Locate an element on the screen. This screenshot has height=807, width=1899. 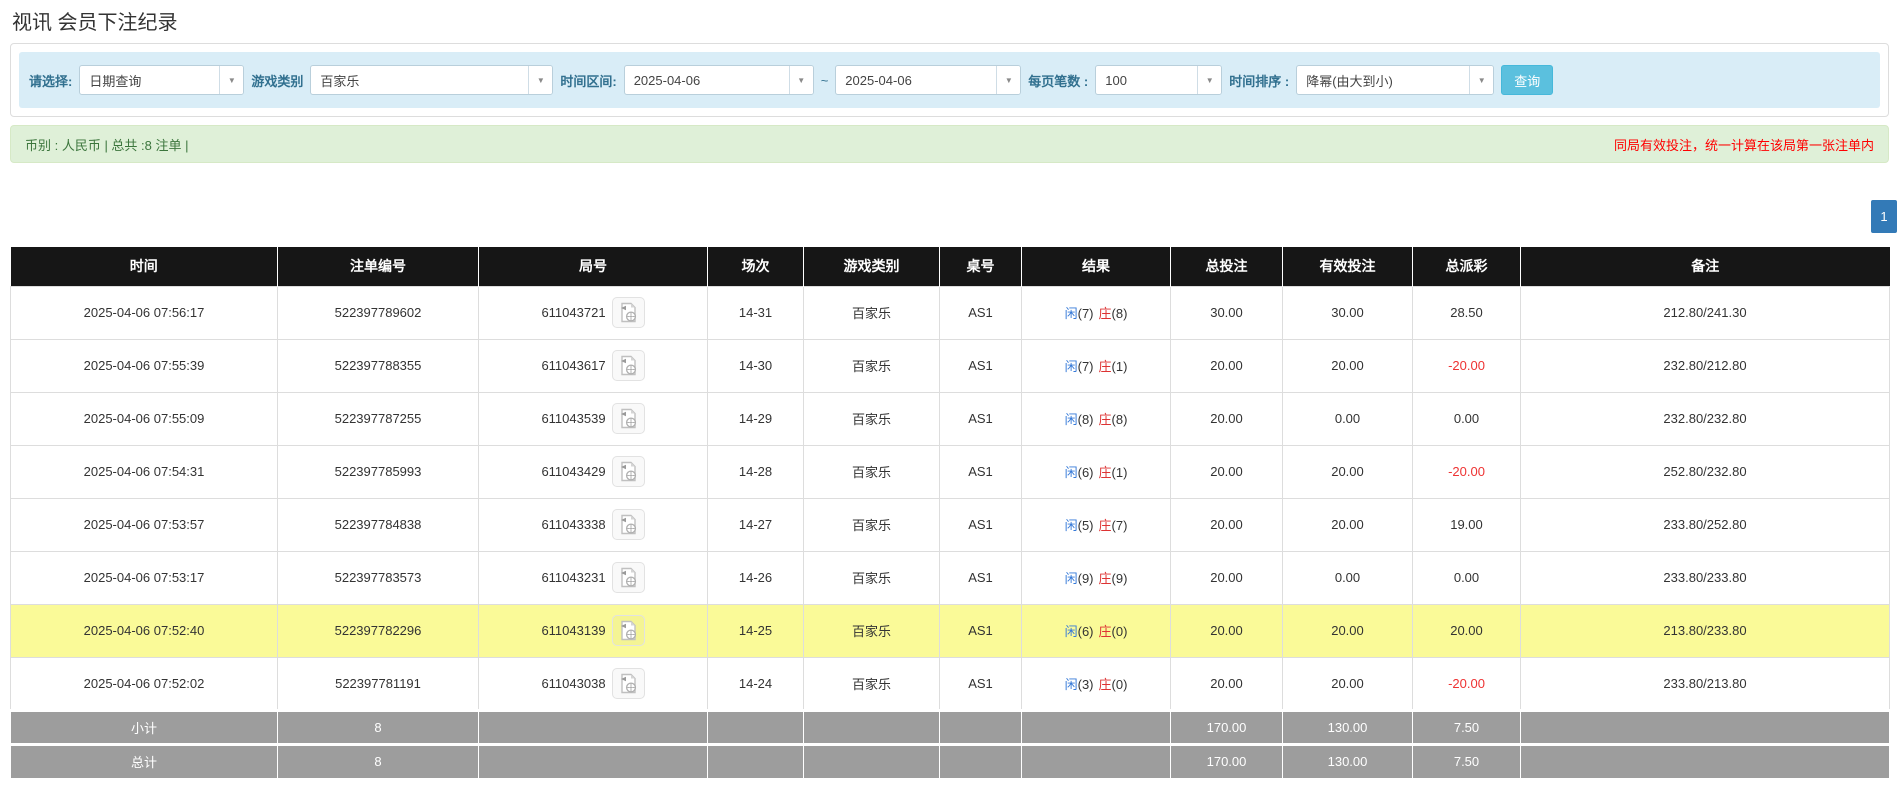
sort-order-label: 时间排序 : is located at coordinates (1259, 81).